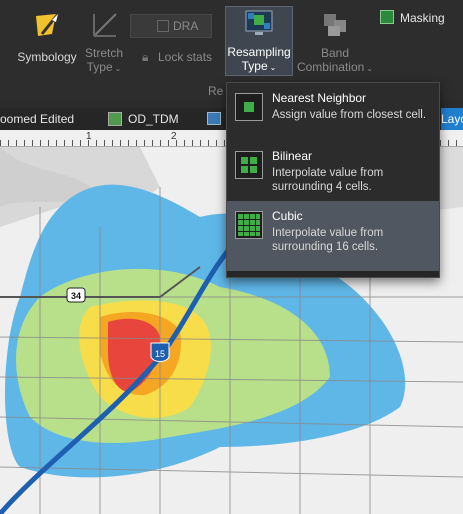 The height and width of the screenshot is (514, 463). Describe the element at coordinates (99, 67) in the screenshot. I see `stretch-type-label-line2: Type` at that location.